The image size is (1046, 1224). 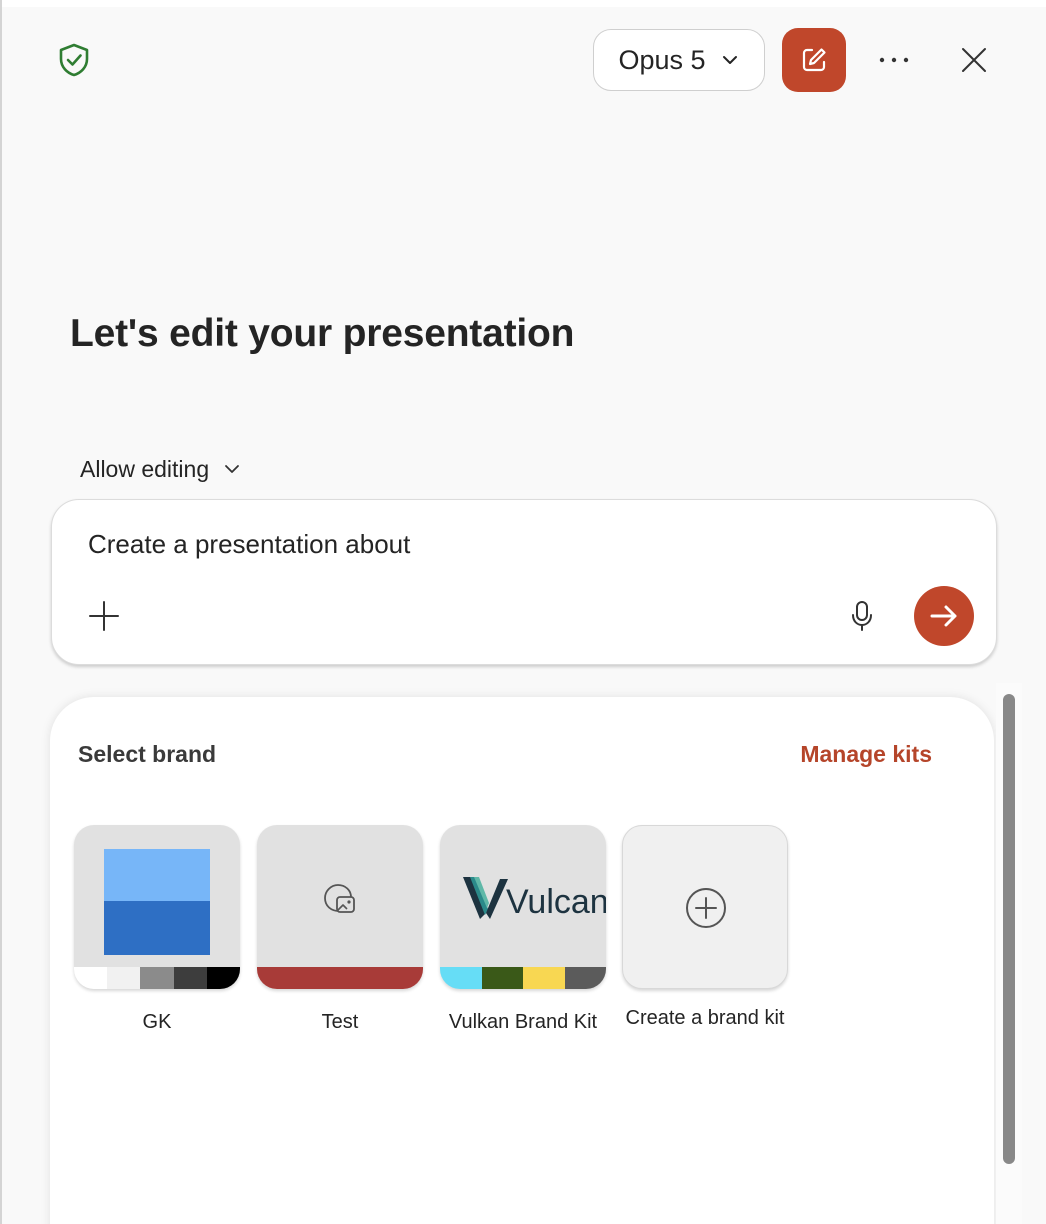 I want to click on allow-editing-label: Allow editing, so click(x=145, y=468).